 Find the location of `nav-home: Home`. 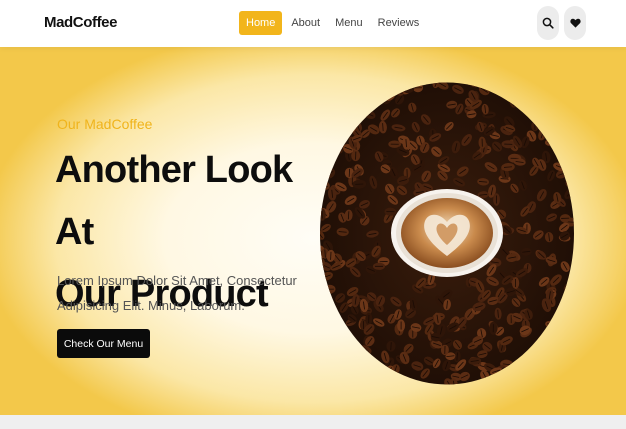

nav-home: Home is located at coordinates (261, 23).